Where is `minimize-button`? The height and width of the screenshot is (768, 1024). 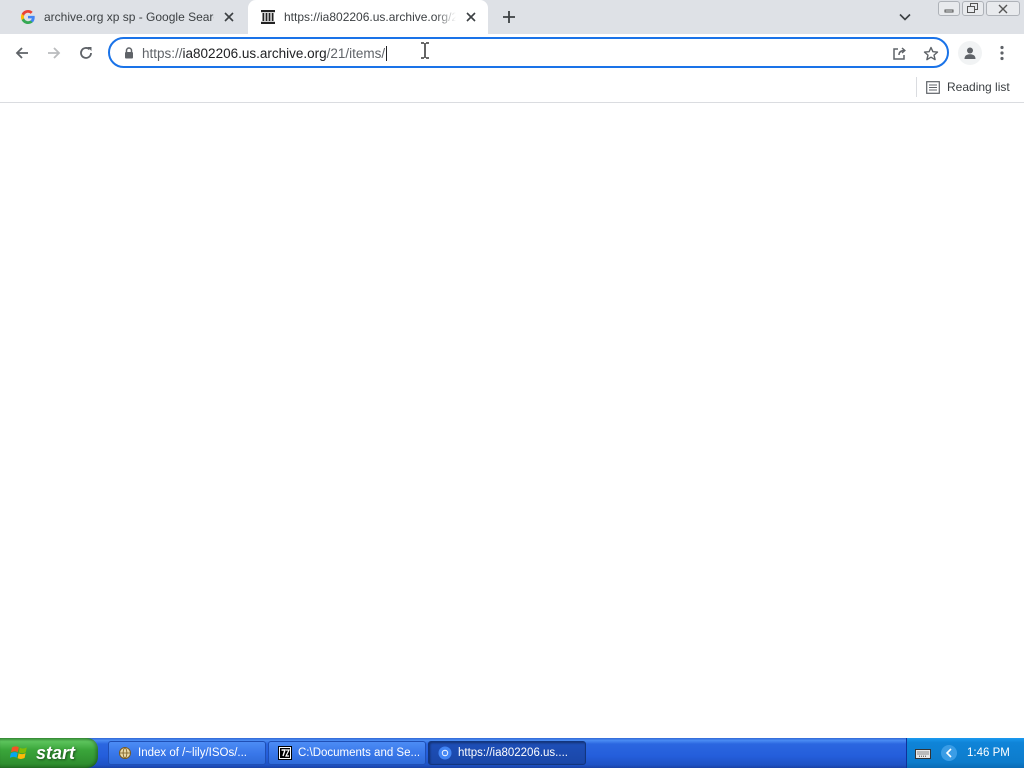
minimize-button is located at coordinates (949, 8).